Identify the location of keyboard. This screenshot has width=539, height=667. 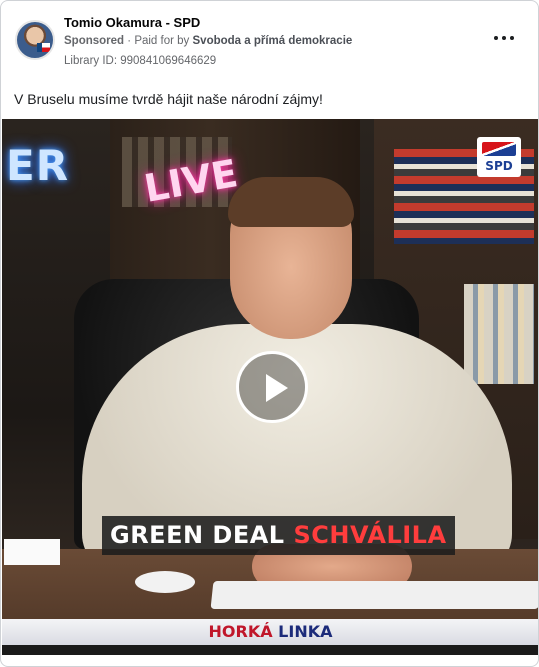
(374, 595).